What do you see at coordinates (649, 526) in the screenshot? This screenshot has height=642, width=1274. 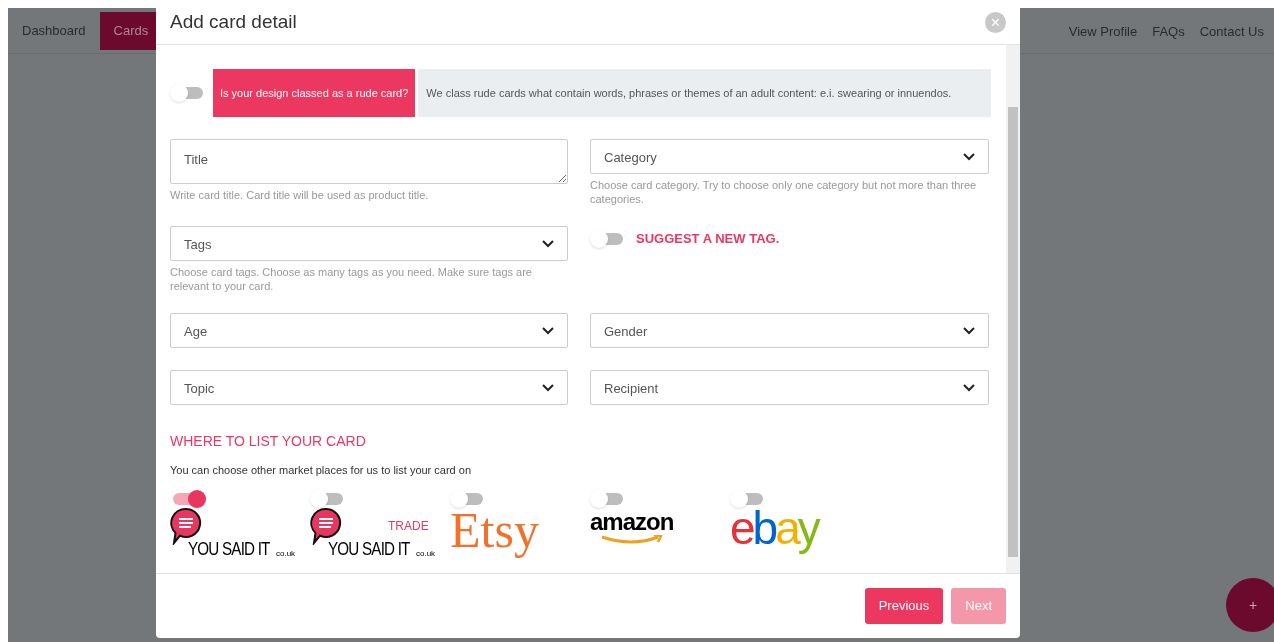 I see `brand-logo: amazon` at bounding box center [649, 526].